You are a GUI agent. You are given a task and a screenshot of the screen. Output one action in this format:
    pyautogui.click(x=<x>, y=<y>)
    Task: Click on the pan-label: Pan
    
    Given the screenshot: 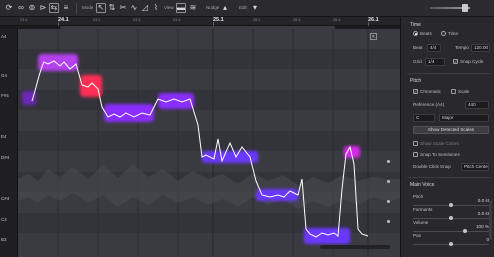 What is the action you would take?
    pyautogui.click(x=417, y=235)
    